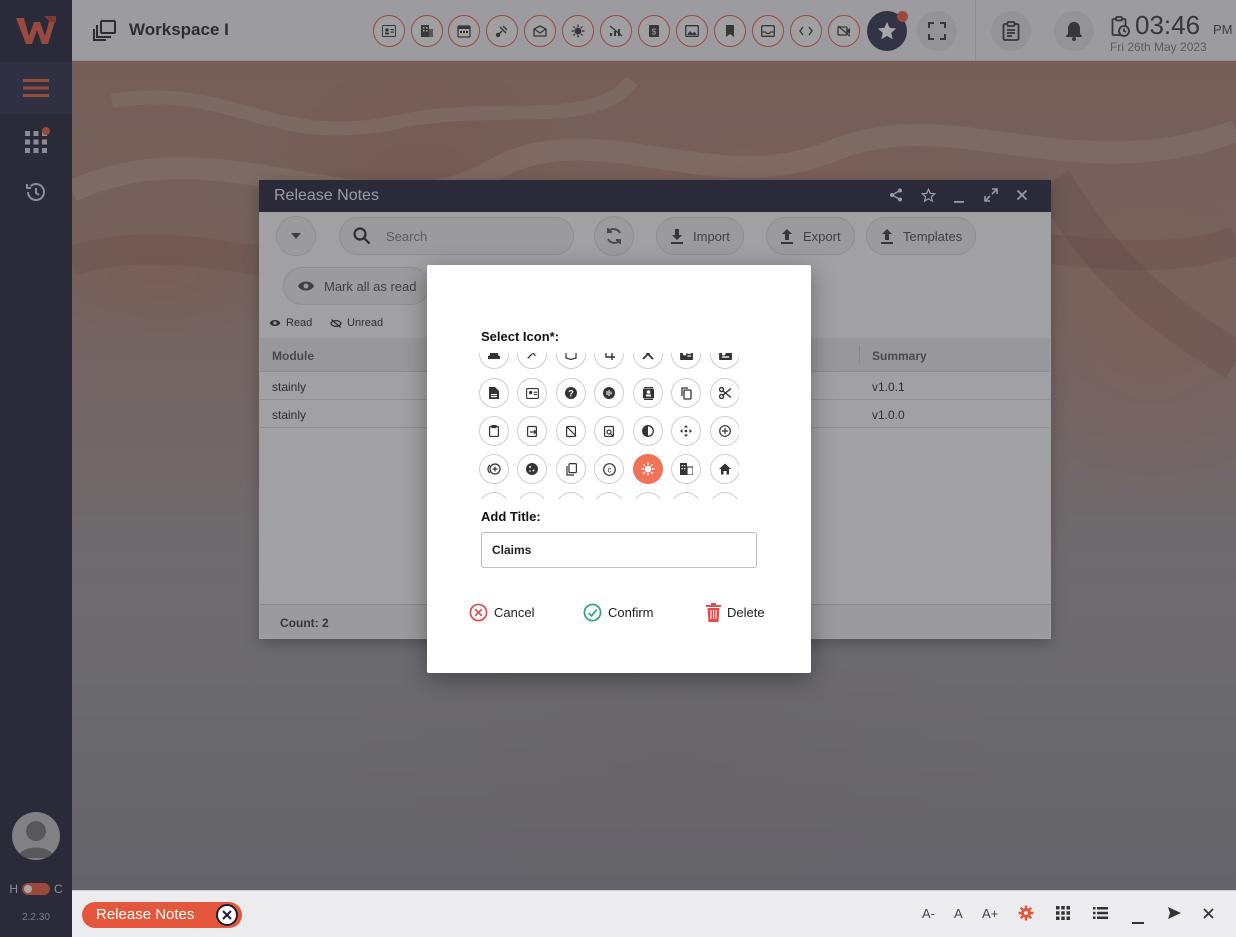 This screenshot has height=937, width=1236. I want to click on cancel-button: Cancel, so click(501, 612).